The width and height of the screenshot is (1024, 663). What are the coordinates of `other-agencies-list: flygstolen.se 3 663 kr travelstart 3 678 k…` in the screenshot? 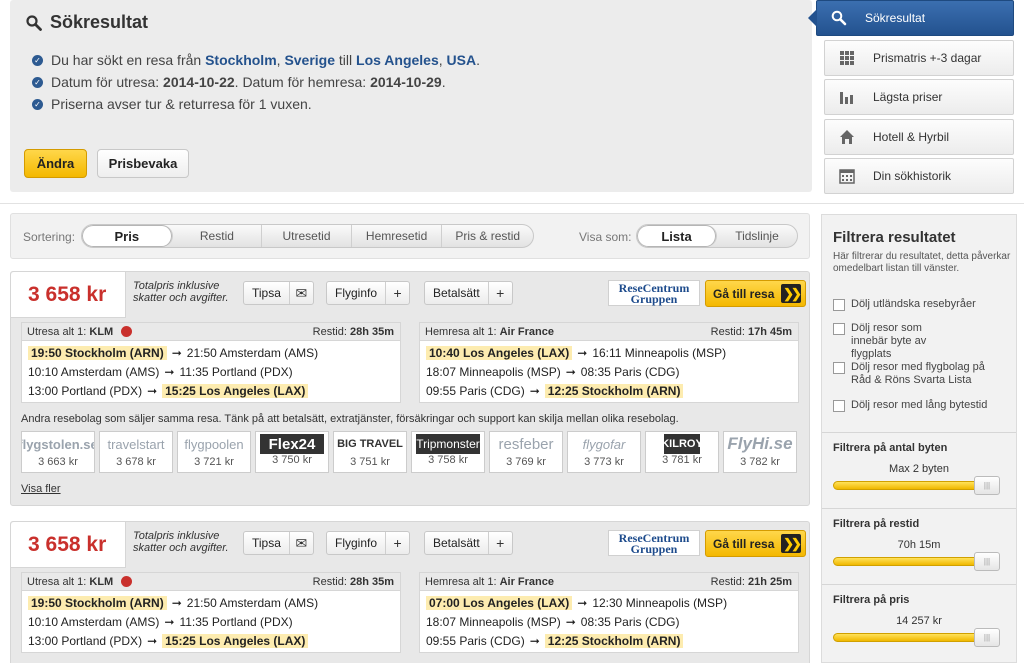 It's located at (409, 452).